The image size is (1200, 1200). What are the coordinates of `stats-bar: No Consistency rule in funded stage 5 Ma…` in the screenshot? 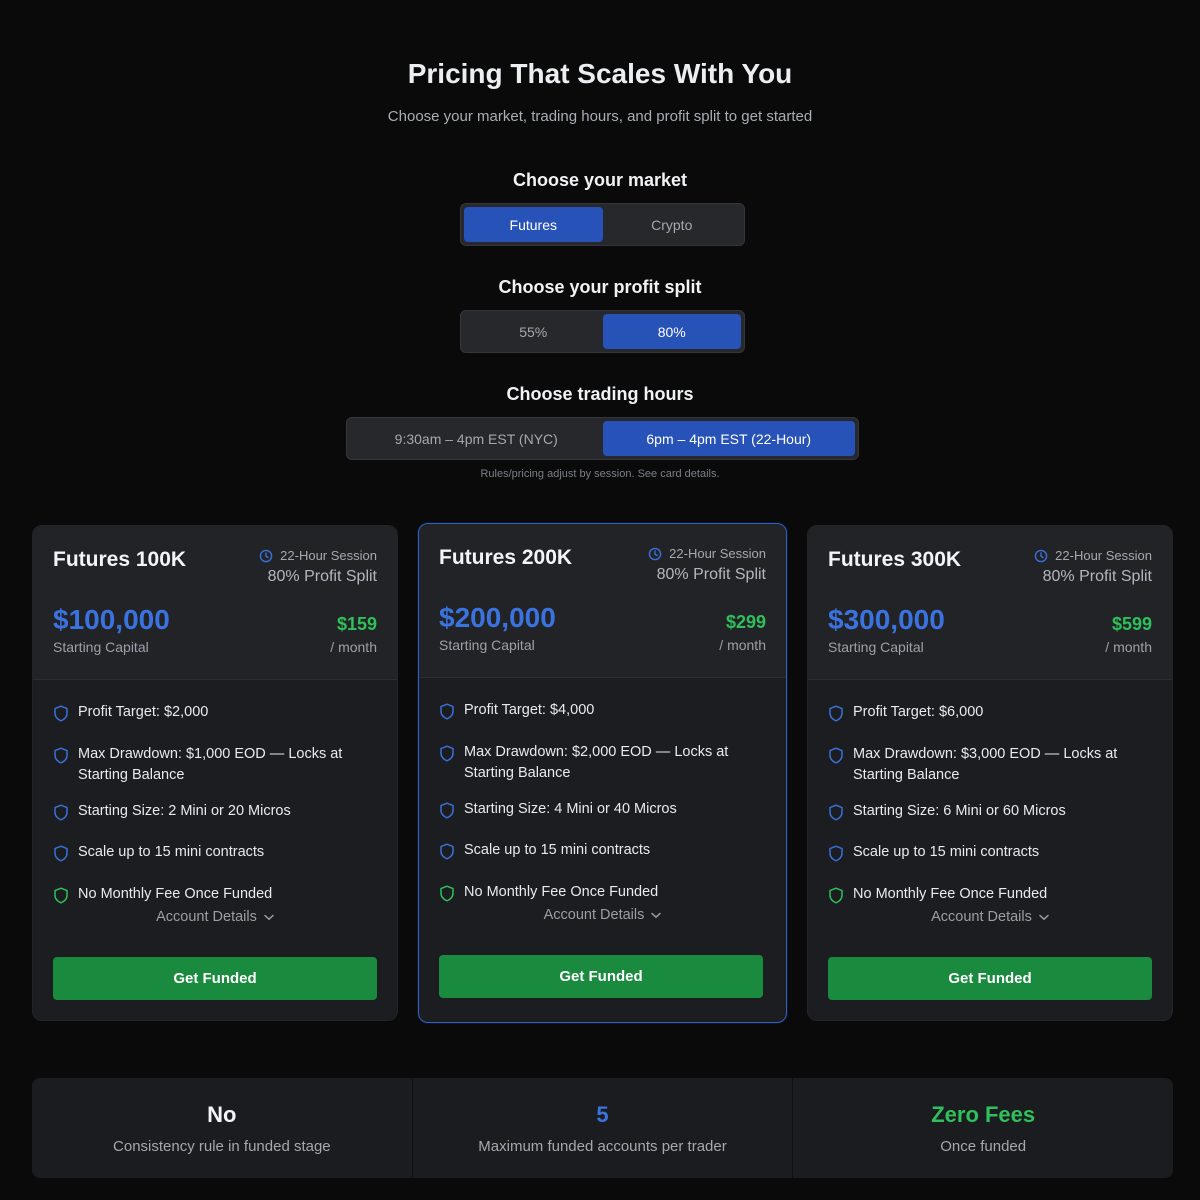 It's located at (602, 1128).